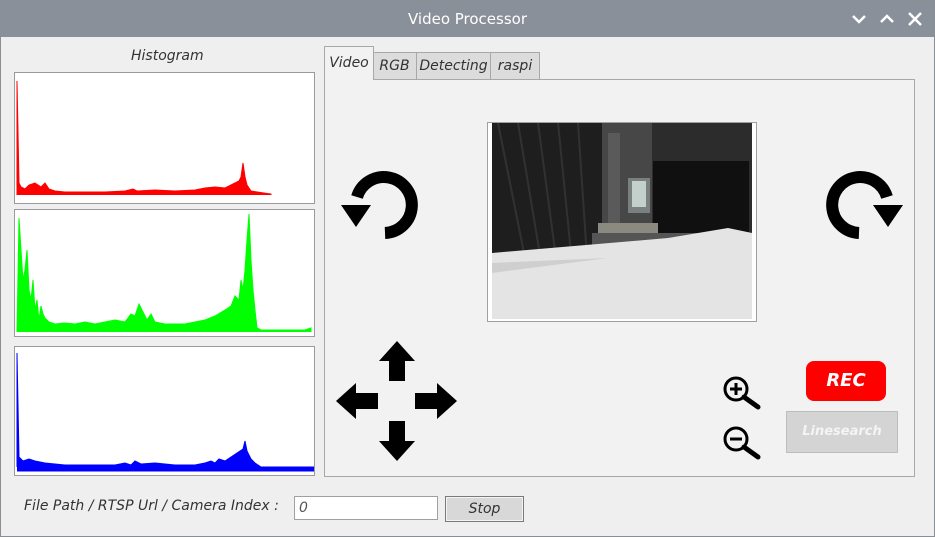  What do you see at coordinates (381, 206) in the screenshot?
I see `rotate-left-icon` at bounding box center [381, 206].